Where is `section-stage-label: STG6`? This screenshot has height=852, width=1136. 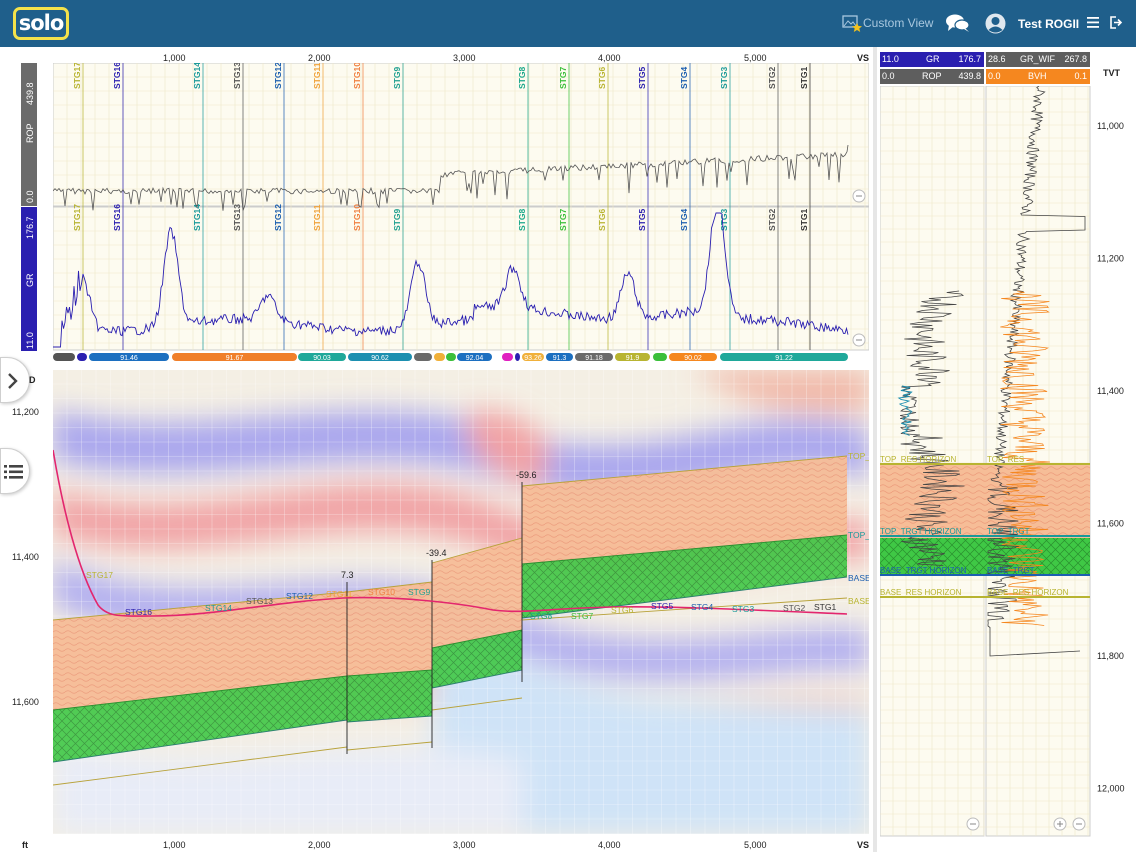 section-stage-label: STG6 is located at coordinates (622, 610).